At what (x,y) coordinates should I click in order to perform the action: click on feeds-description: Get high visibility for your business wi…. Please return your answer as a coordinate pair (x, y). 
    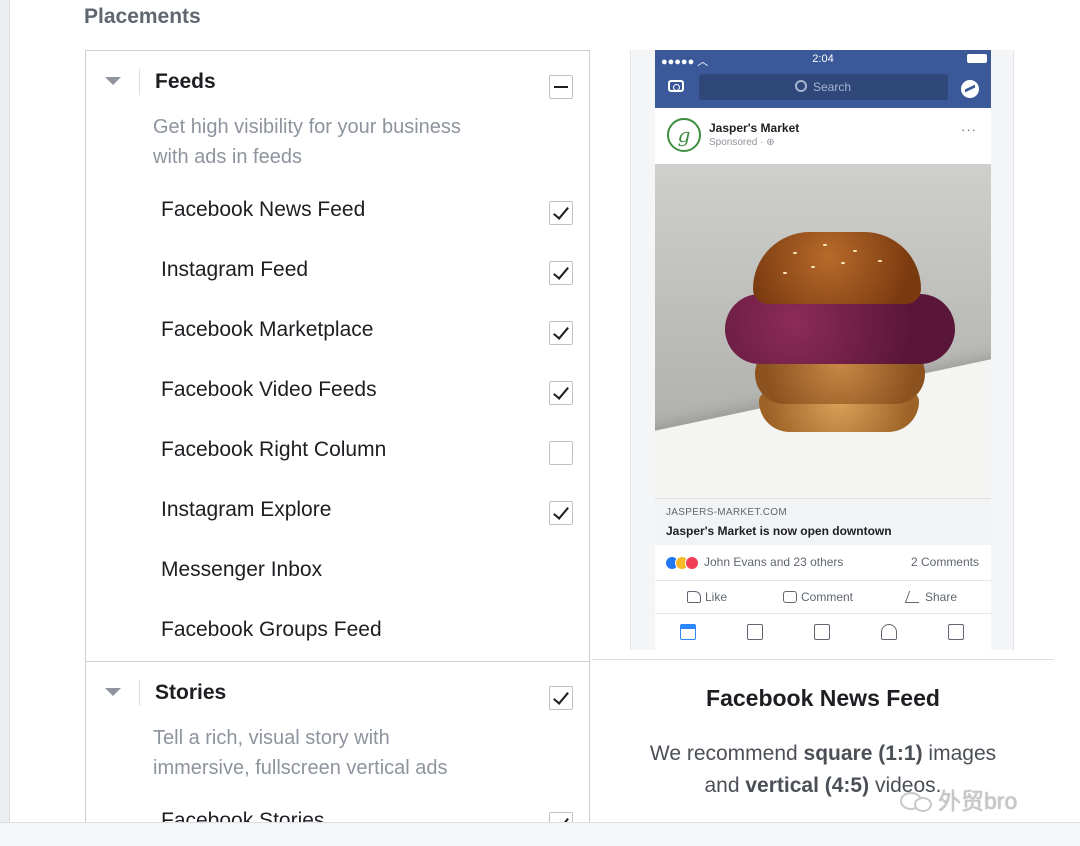
    Looking at the image, I should click on (343, 142).